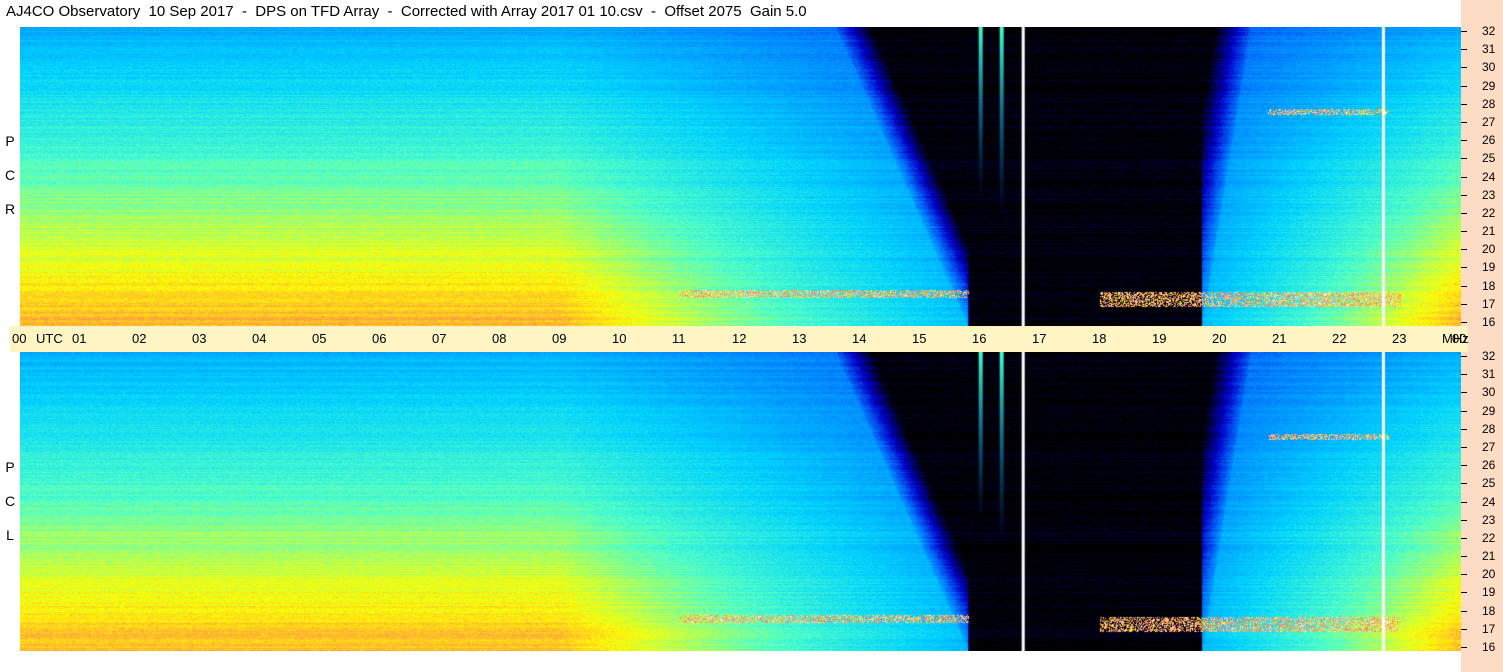 Image resolution: width=1503 pixels, height=672 pixels. Describe the element at coordinates (1489, 374) in the screenshot. I see `freq-tick-bot-1: 31` at that location.